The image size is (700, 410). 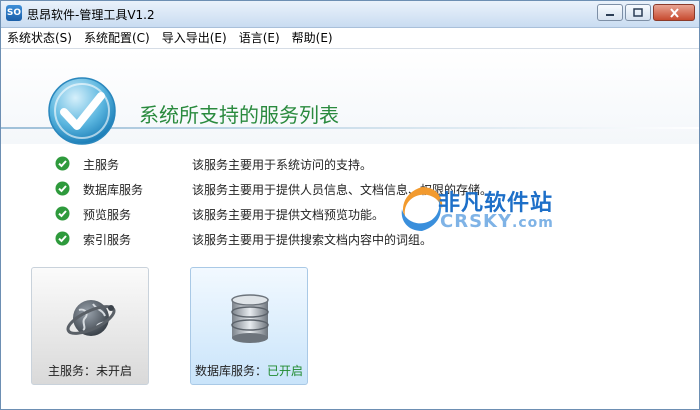 I want to click on minimize-icon, so click(x=610, y=14).